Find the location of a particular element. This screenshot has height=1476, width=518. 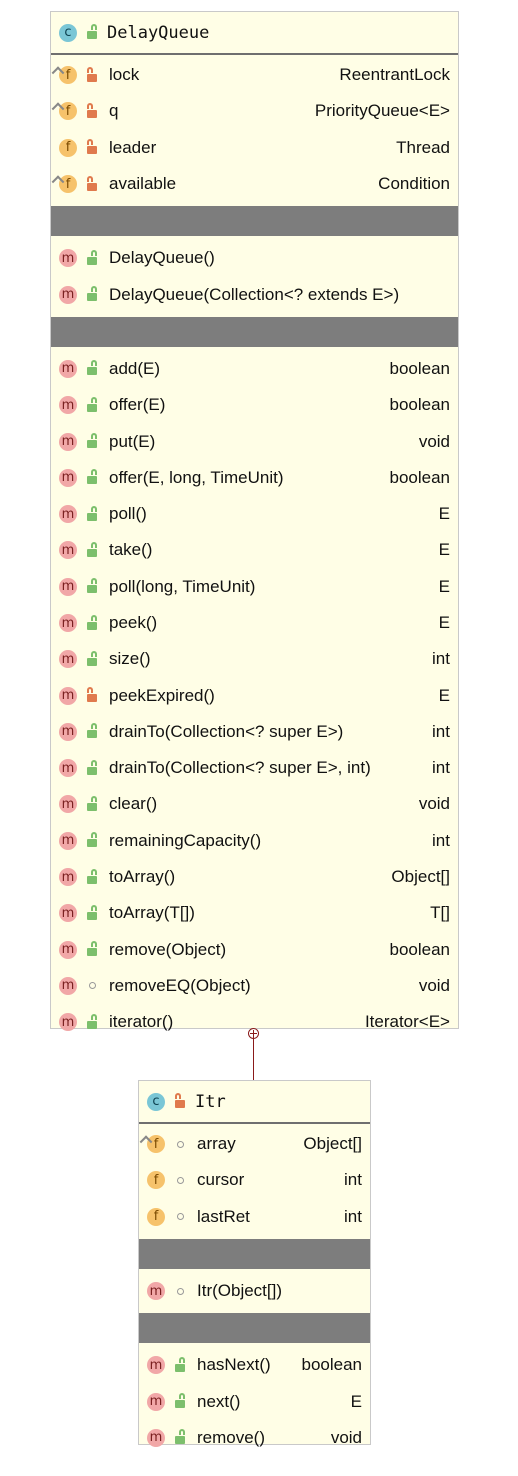

member-type: void is located at coordinates (346, 1437).